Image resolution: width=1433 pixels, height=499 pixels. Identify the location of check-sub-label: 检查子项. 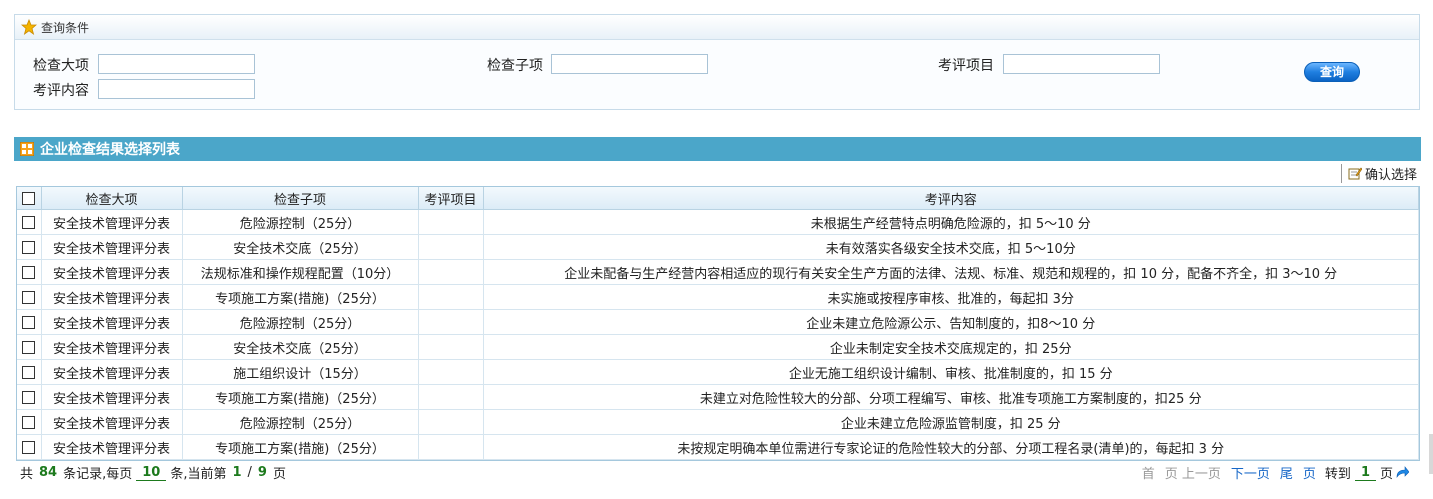
(515, 66).